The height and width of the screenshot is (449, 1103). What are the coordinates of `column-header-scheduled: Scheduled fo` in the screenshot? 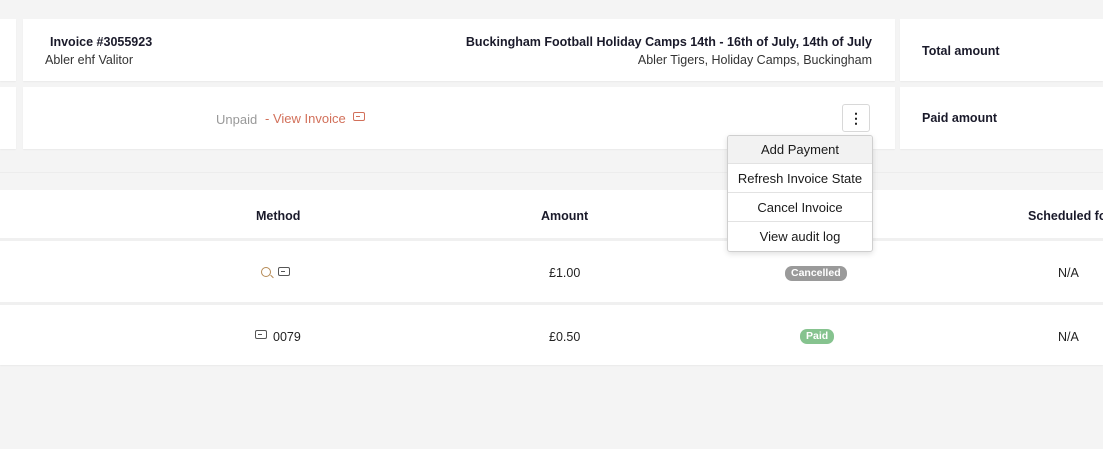 It's located at (1065, 216).